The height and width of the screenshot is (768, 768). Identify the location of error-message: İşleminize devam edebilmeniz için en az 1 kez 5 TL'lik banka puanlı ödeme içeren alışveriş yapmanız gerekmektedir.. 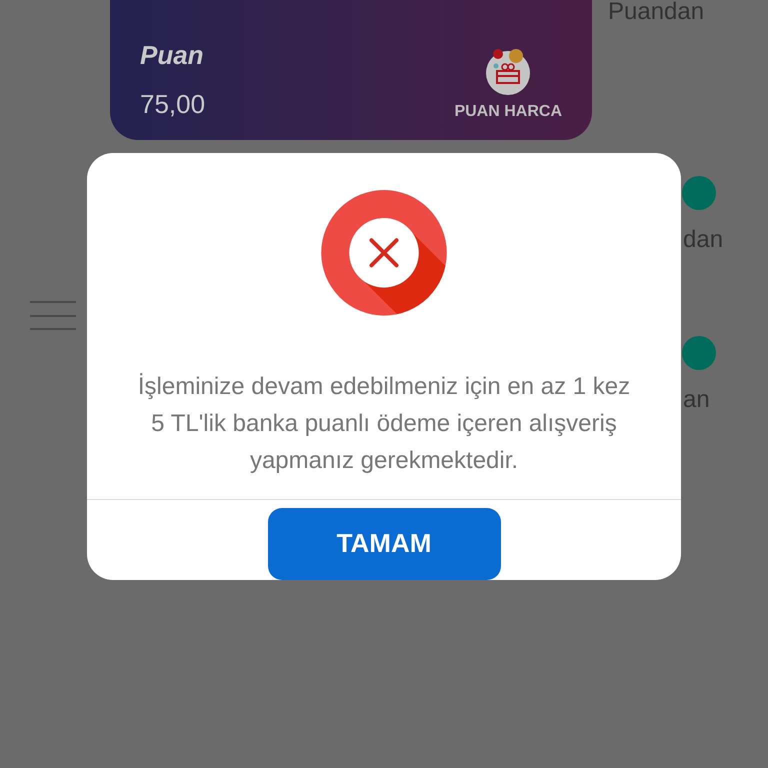
(384, 424).